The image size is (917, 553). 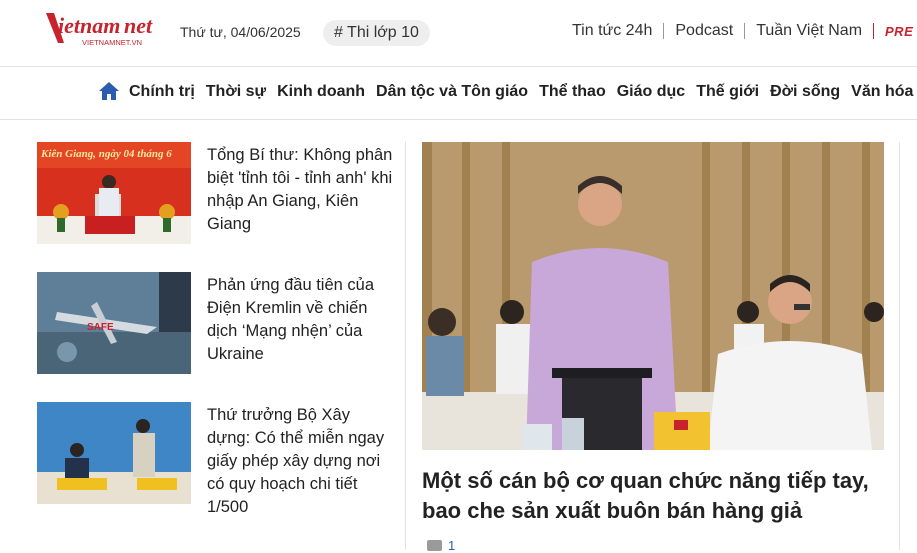 I want to click on nav-item-the-gioi: Thế giới, so click(x=727, y=92).